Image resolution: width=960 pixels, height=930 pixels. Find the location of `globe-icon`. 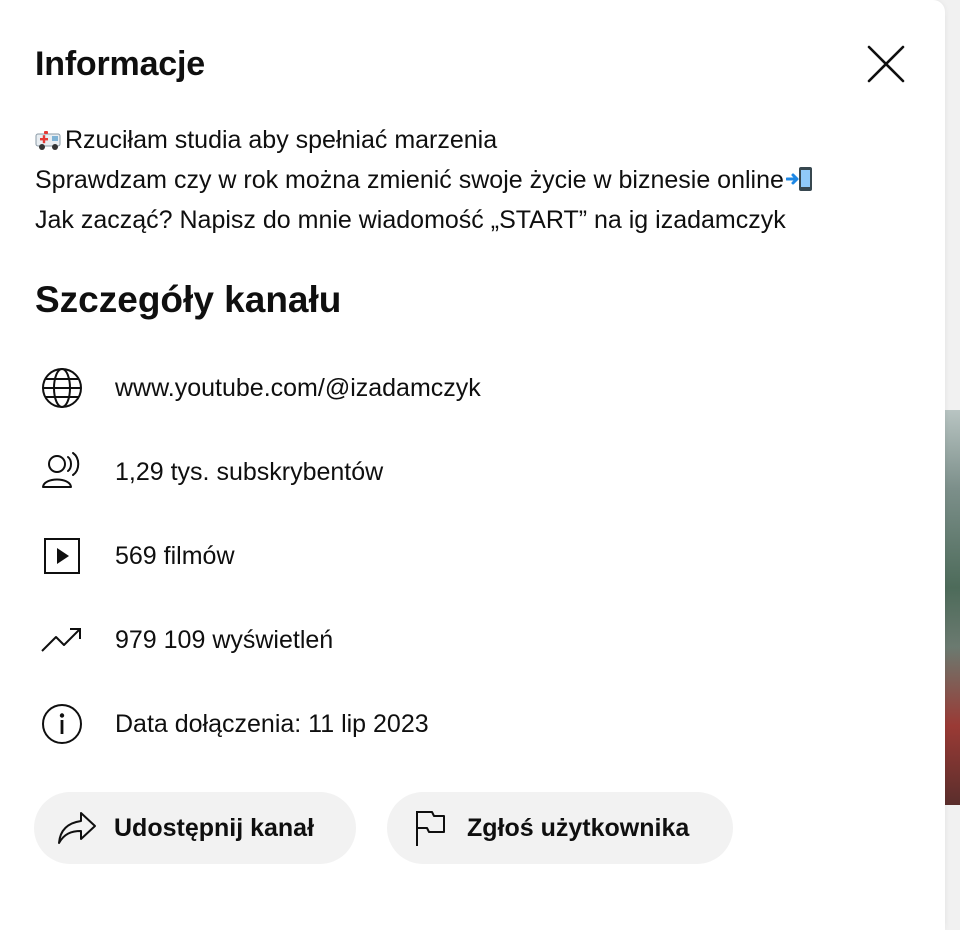

globe-icon is located at coordinates (62, 388).